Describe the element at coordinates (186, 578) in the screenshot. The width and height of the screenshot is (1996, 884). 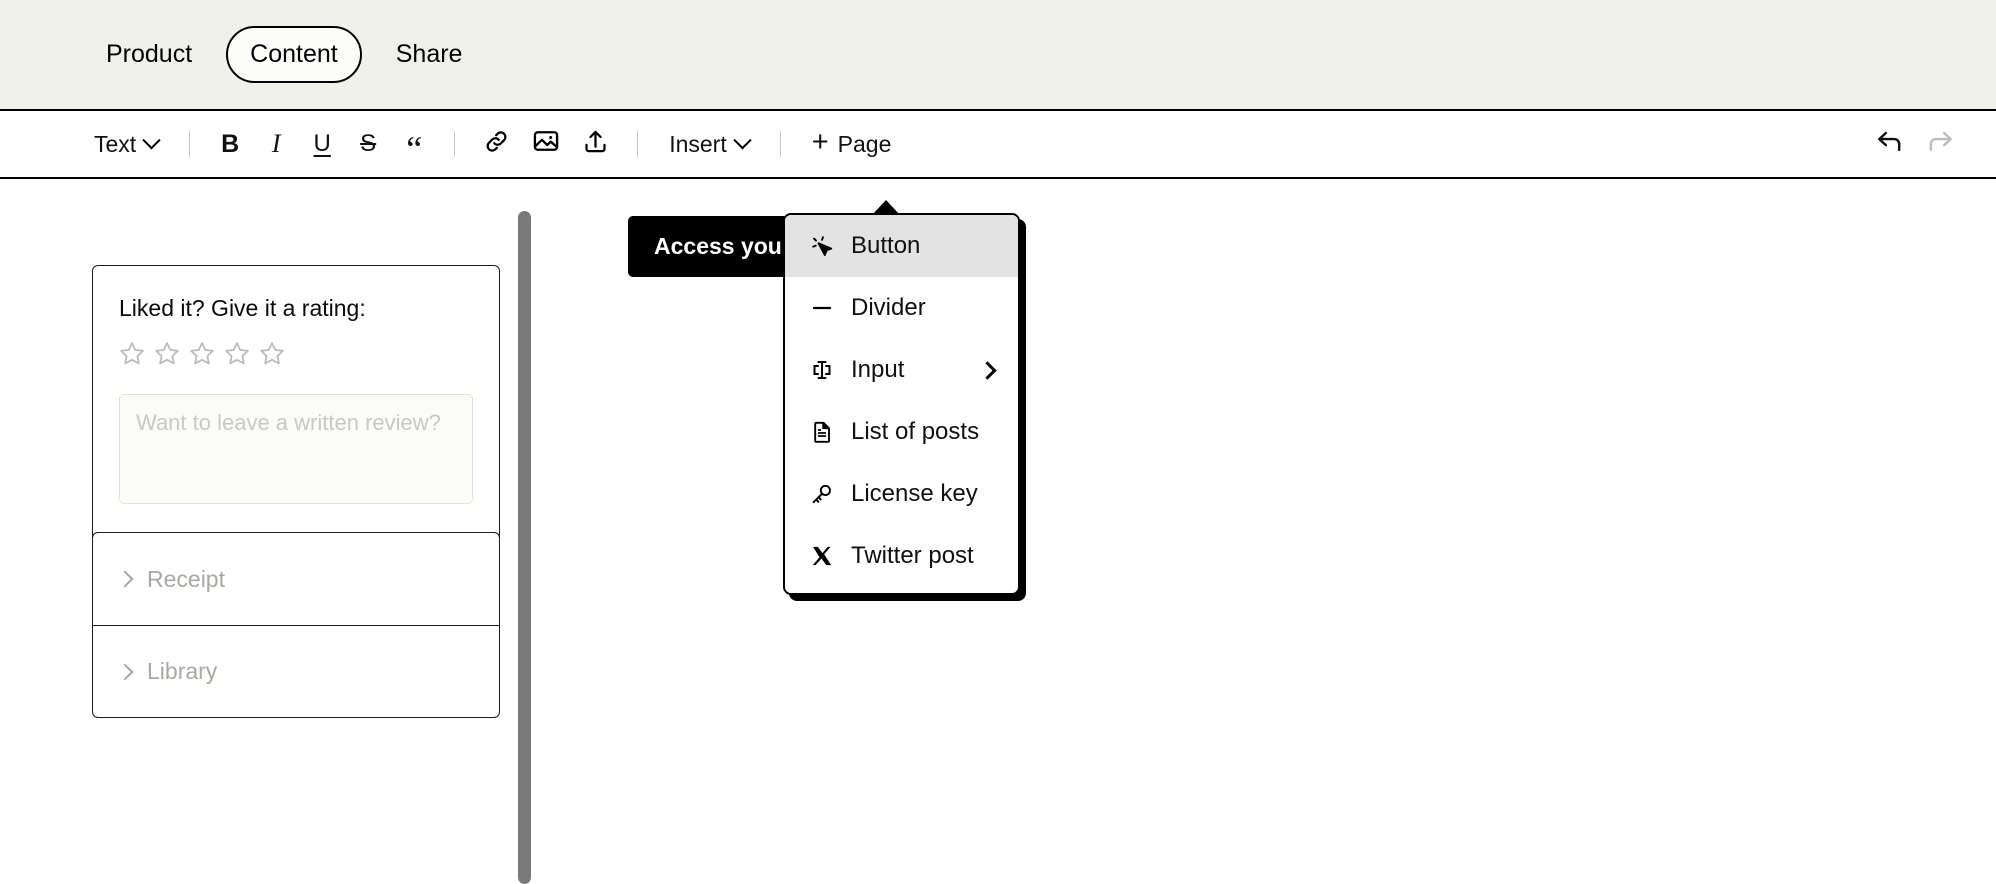
I see `accordion-label-receipt: Receipt` at that location.